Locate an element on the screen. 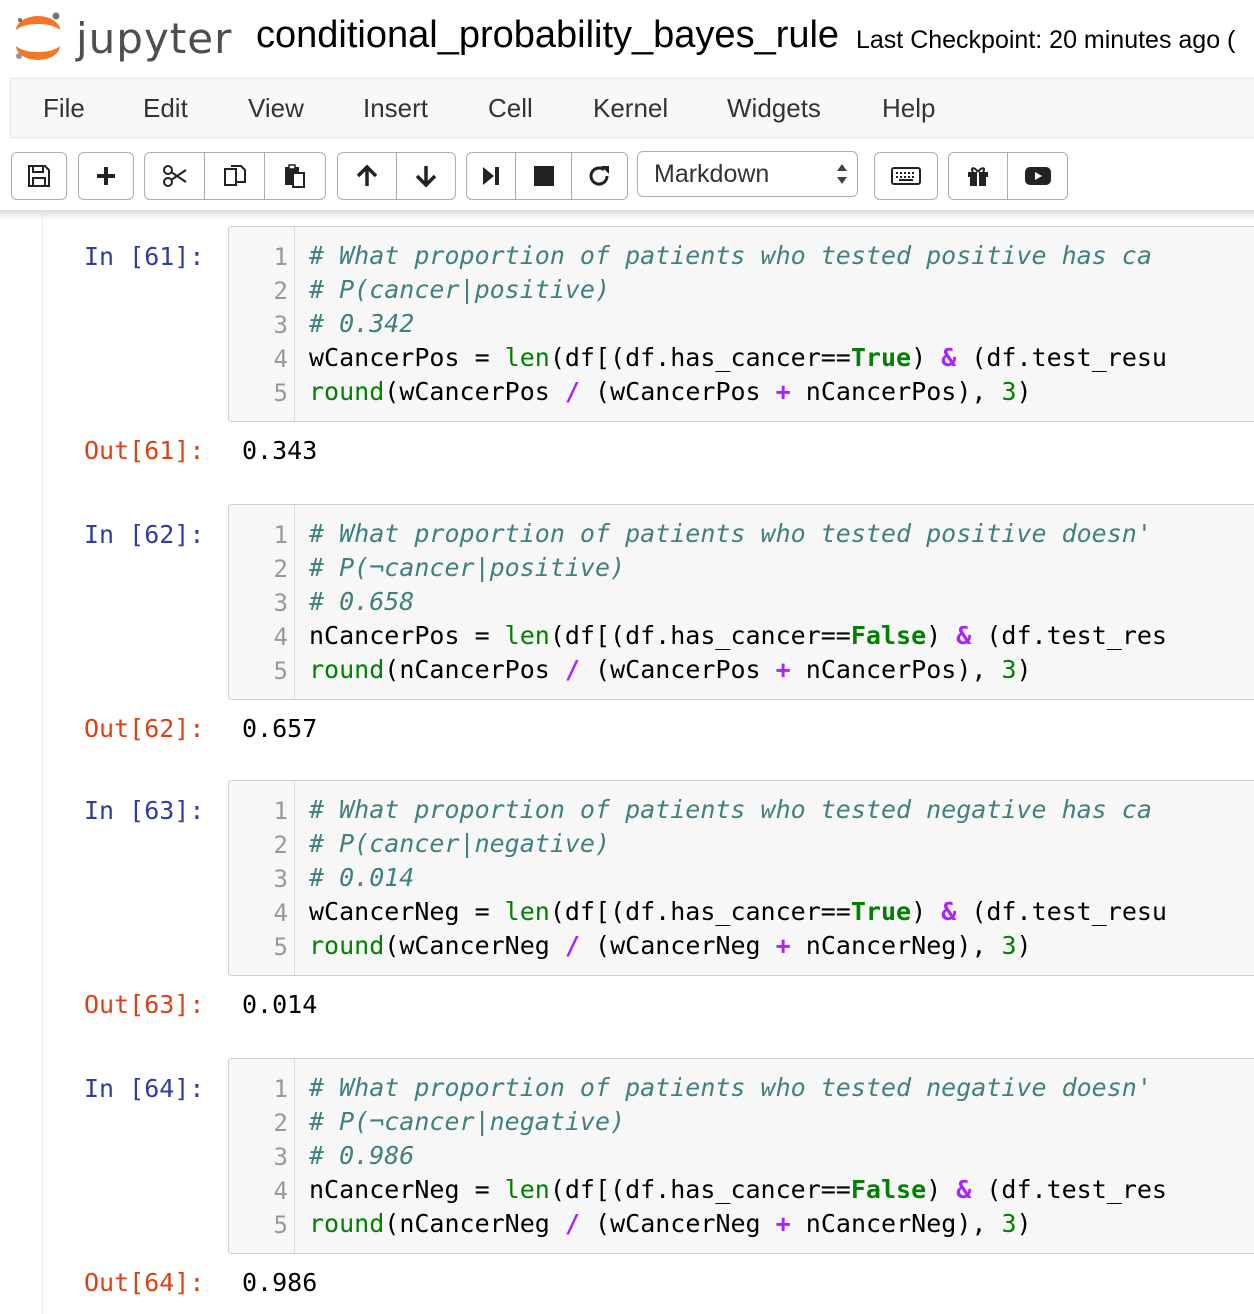 Image resolution: width=1254 pixels, height=1314 pixels. notebook-title: conditional_probability_bayes_rule is located at coordinates (547, 35).